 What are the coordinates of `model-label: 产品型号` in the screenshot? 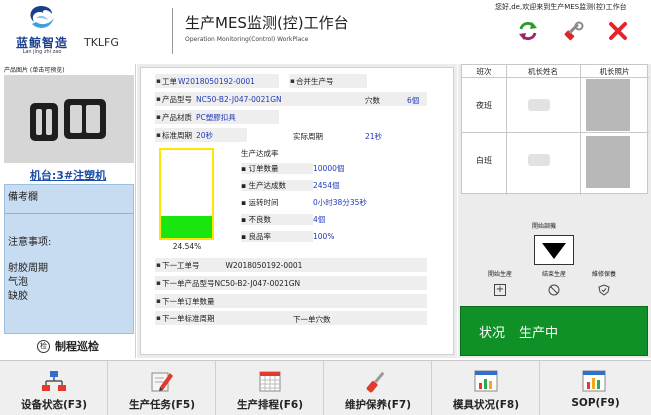 It's located at (177, 99).